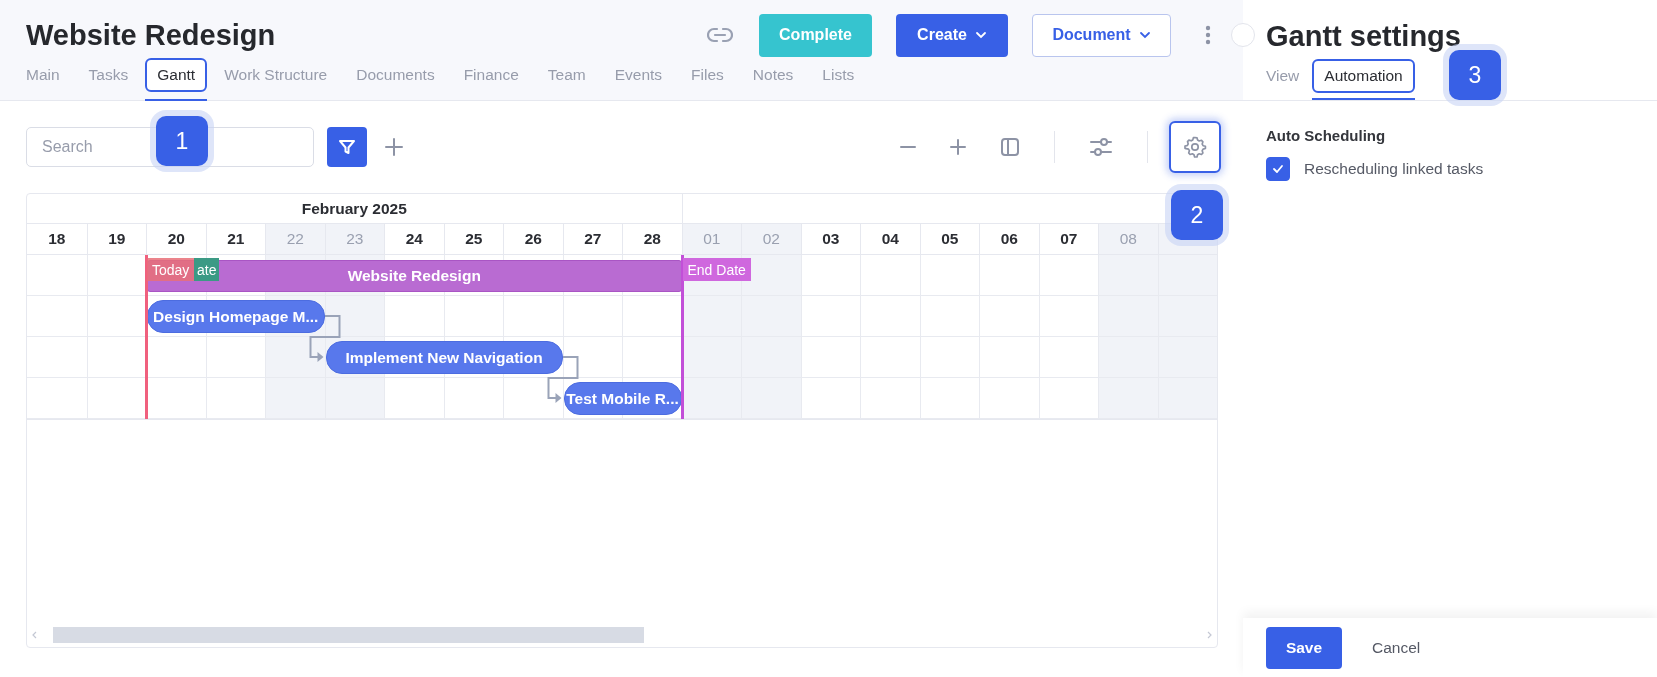 The height and width of the screenshot is (677, 1657). I want to click on step-badge: 1, so click(182, 141).